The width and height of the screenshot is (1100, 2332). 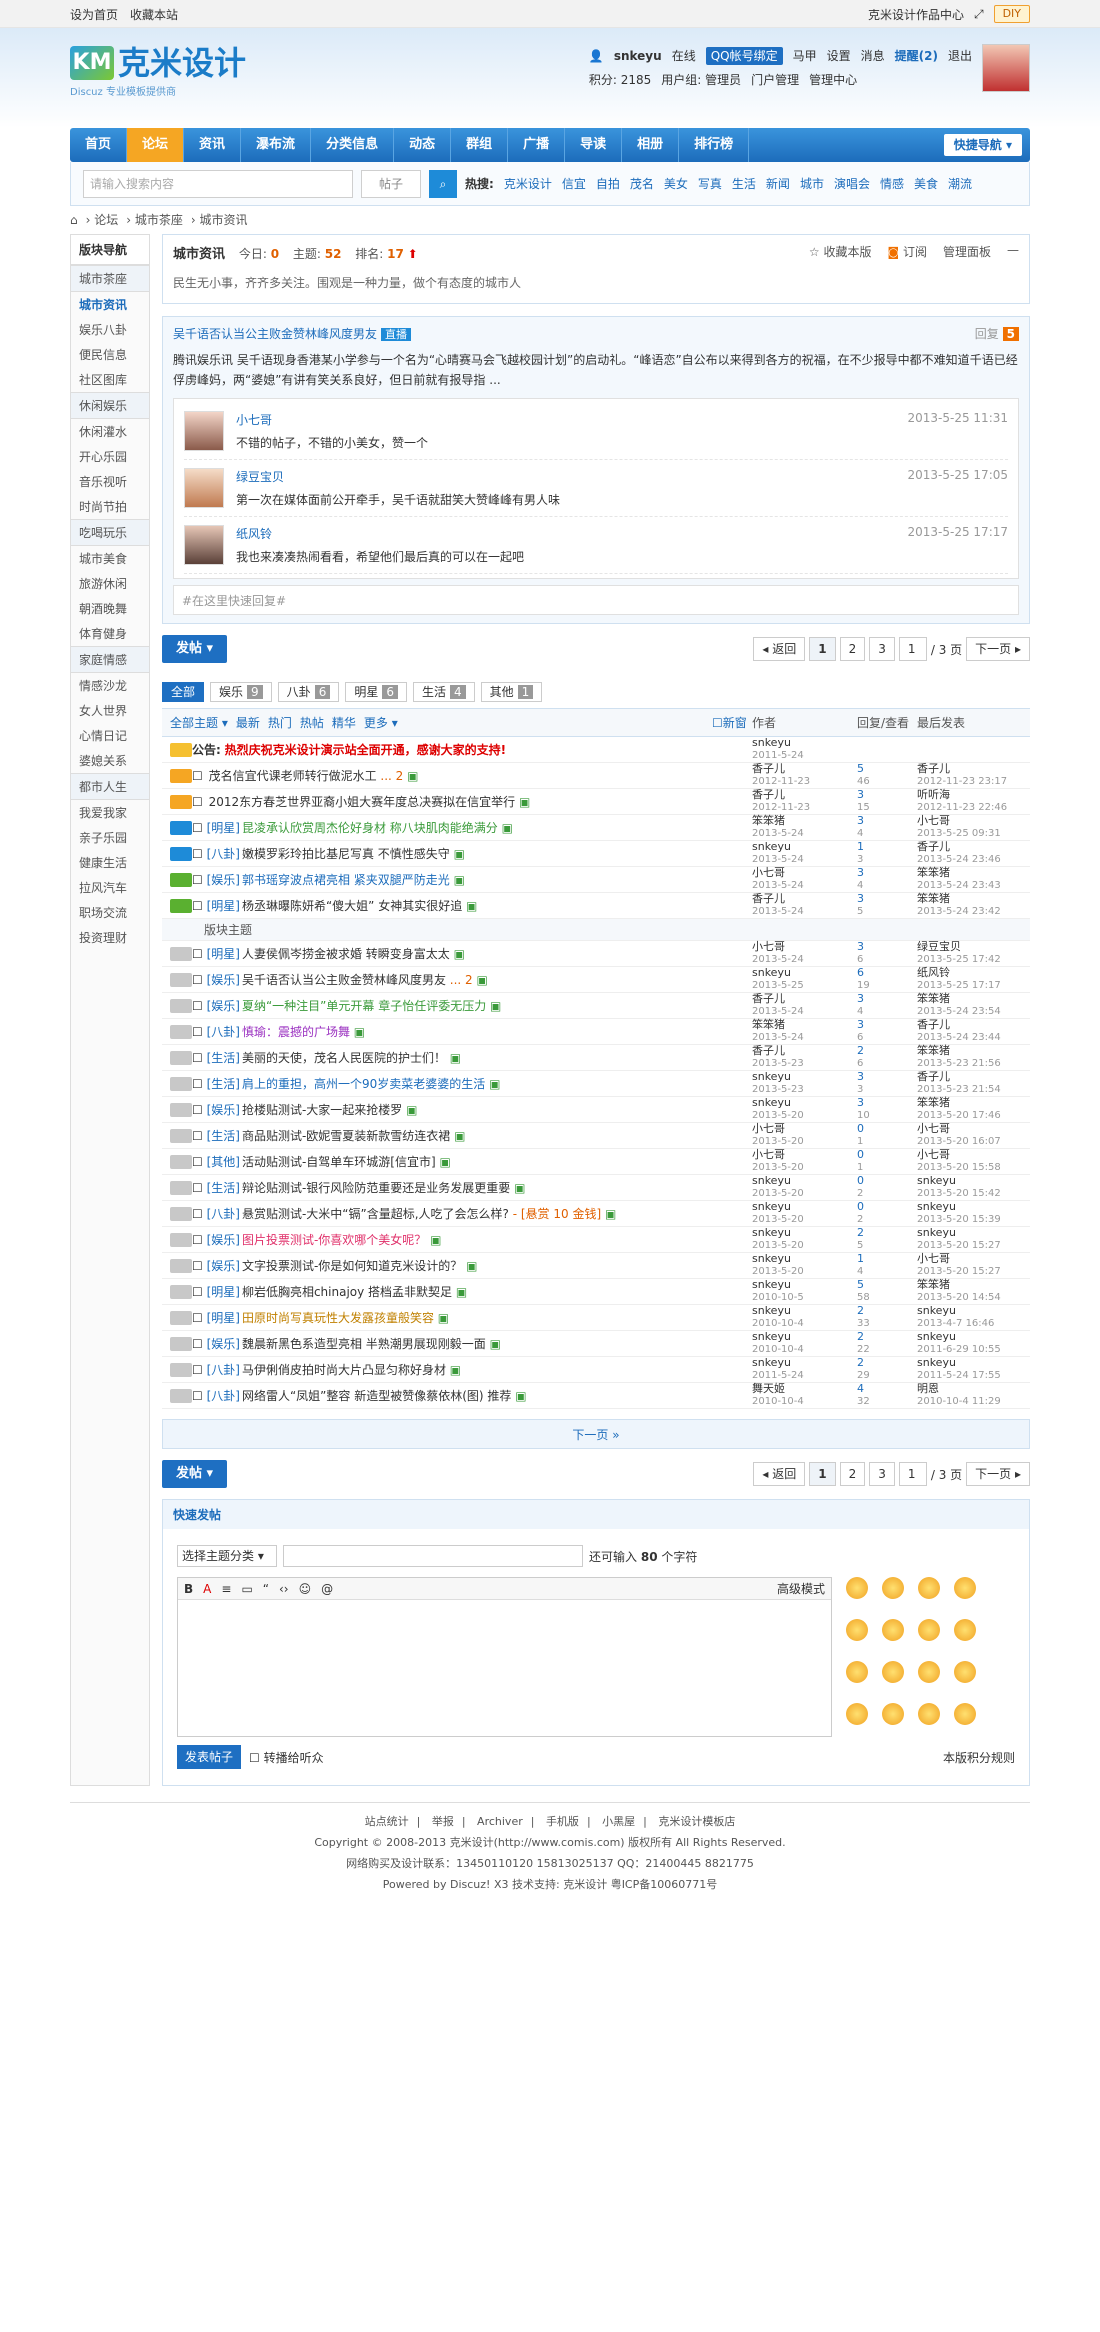 What do you see at coordinates (642, 183) in the screenshot?
I see `hot-item: 茂名` at bounding box center [642, 183].